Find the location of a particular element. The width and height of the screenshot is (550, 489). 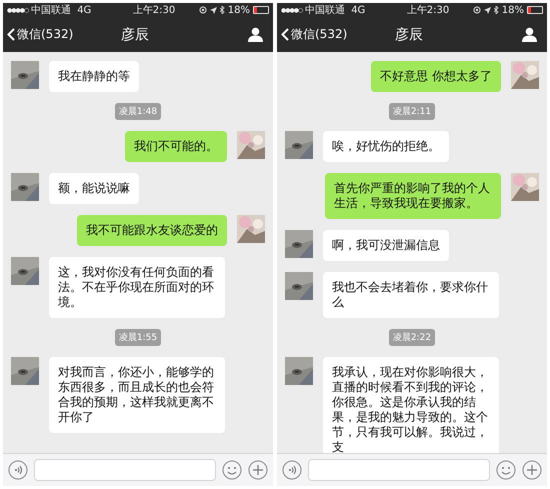

message-bubble: 我不可能跟水友谈恋爱的 is located at coordinates (152, 230).